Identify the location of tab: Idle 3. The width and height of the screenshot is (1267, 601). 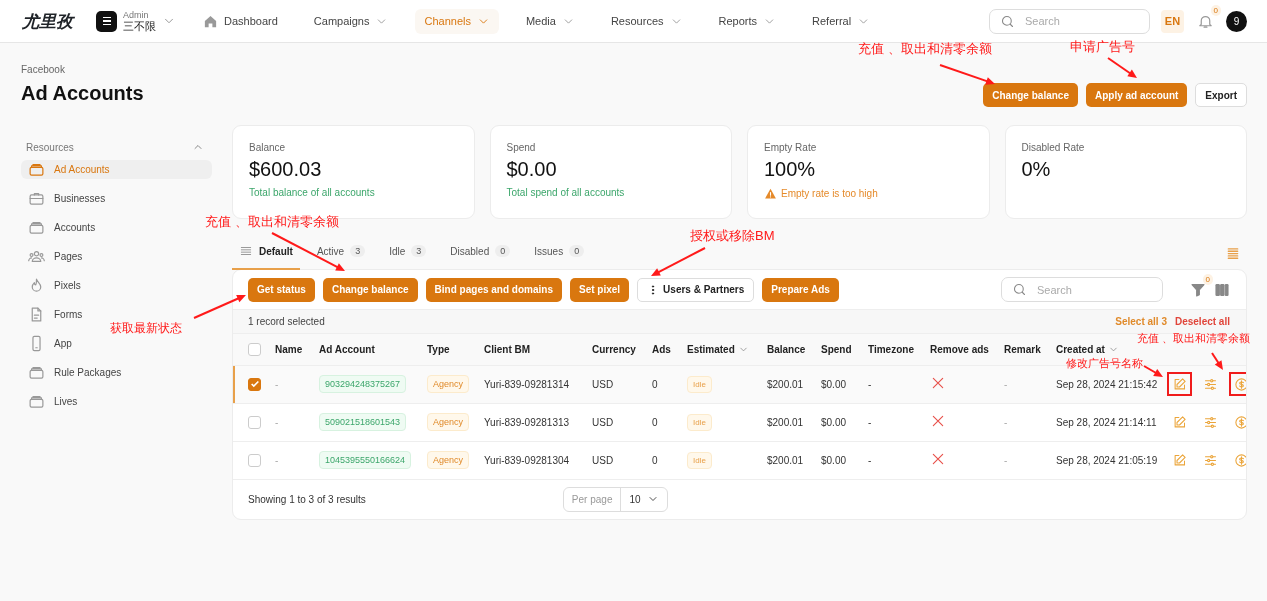
(408, 254).